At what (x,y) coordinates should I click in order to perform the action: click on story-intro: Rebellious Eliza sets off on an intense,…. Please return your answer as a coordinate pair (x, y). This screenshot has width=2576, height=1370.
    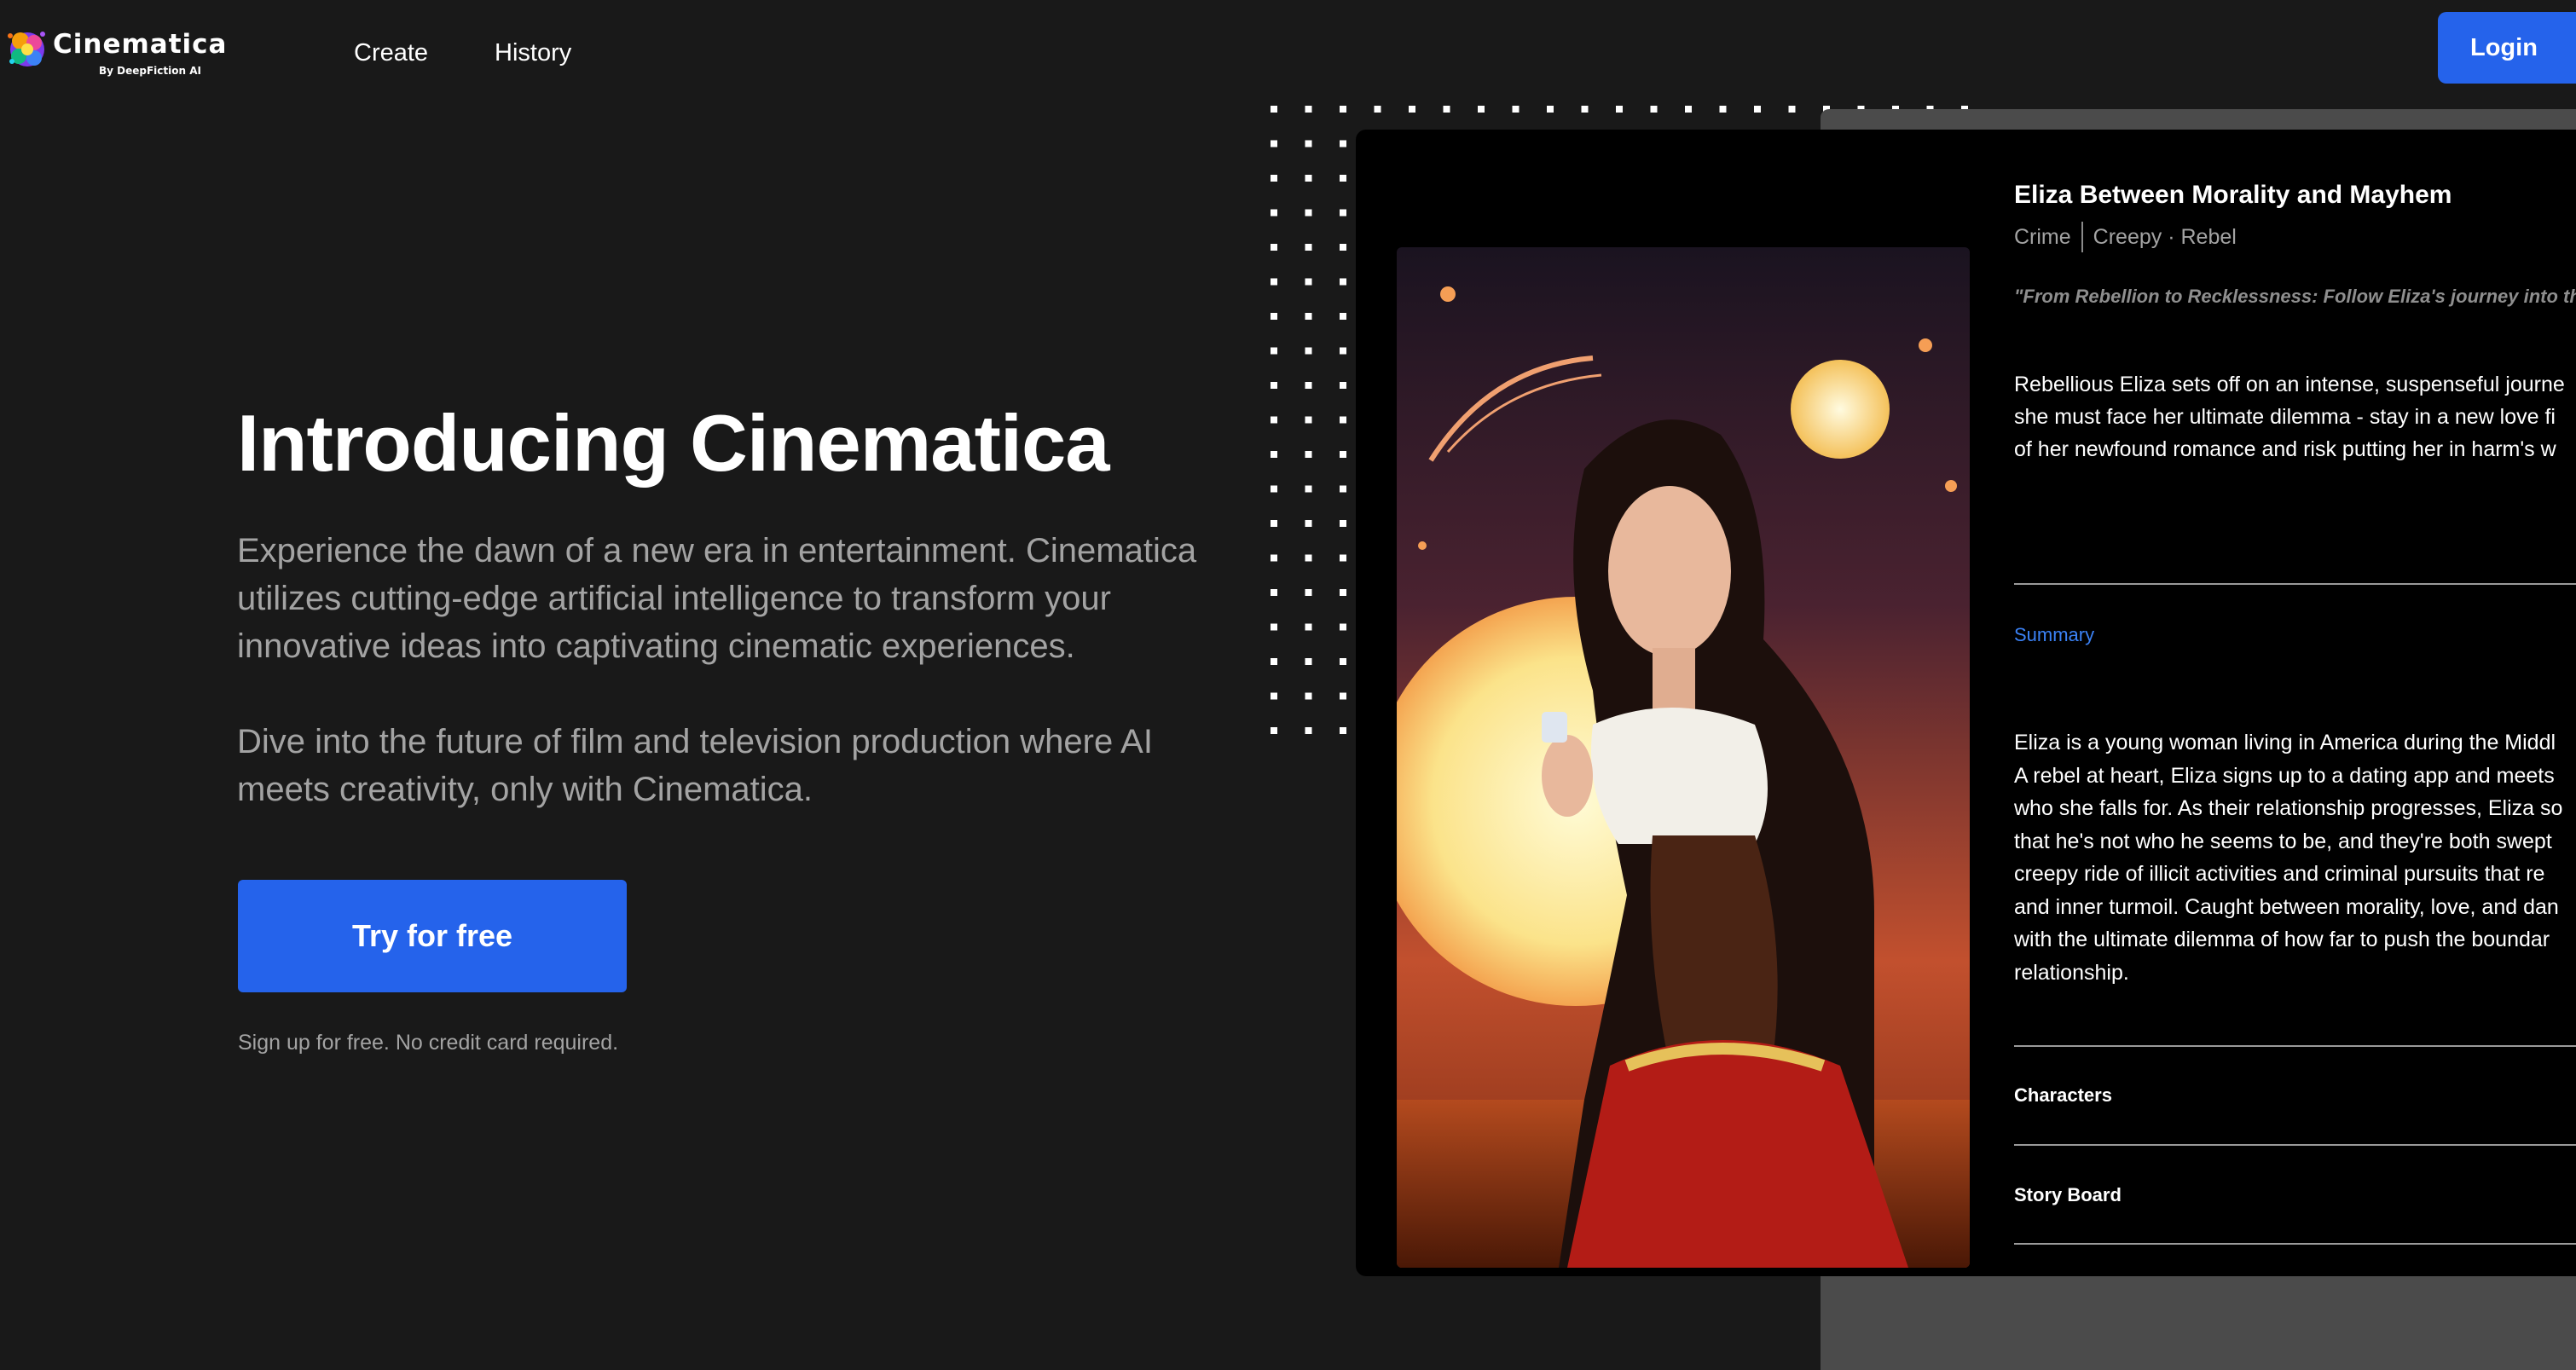
    Looking at the image, I should click on (2295, 416).